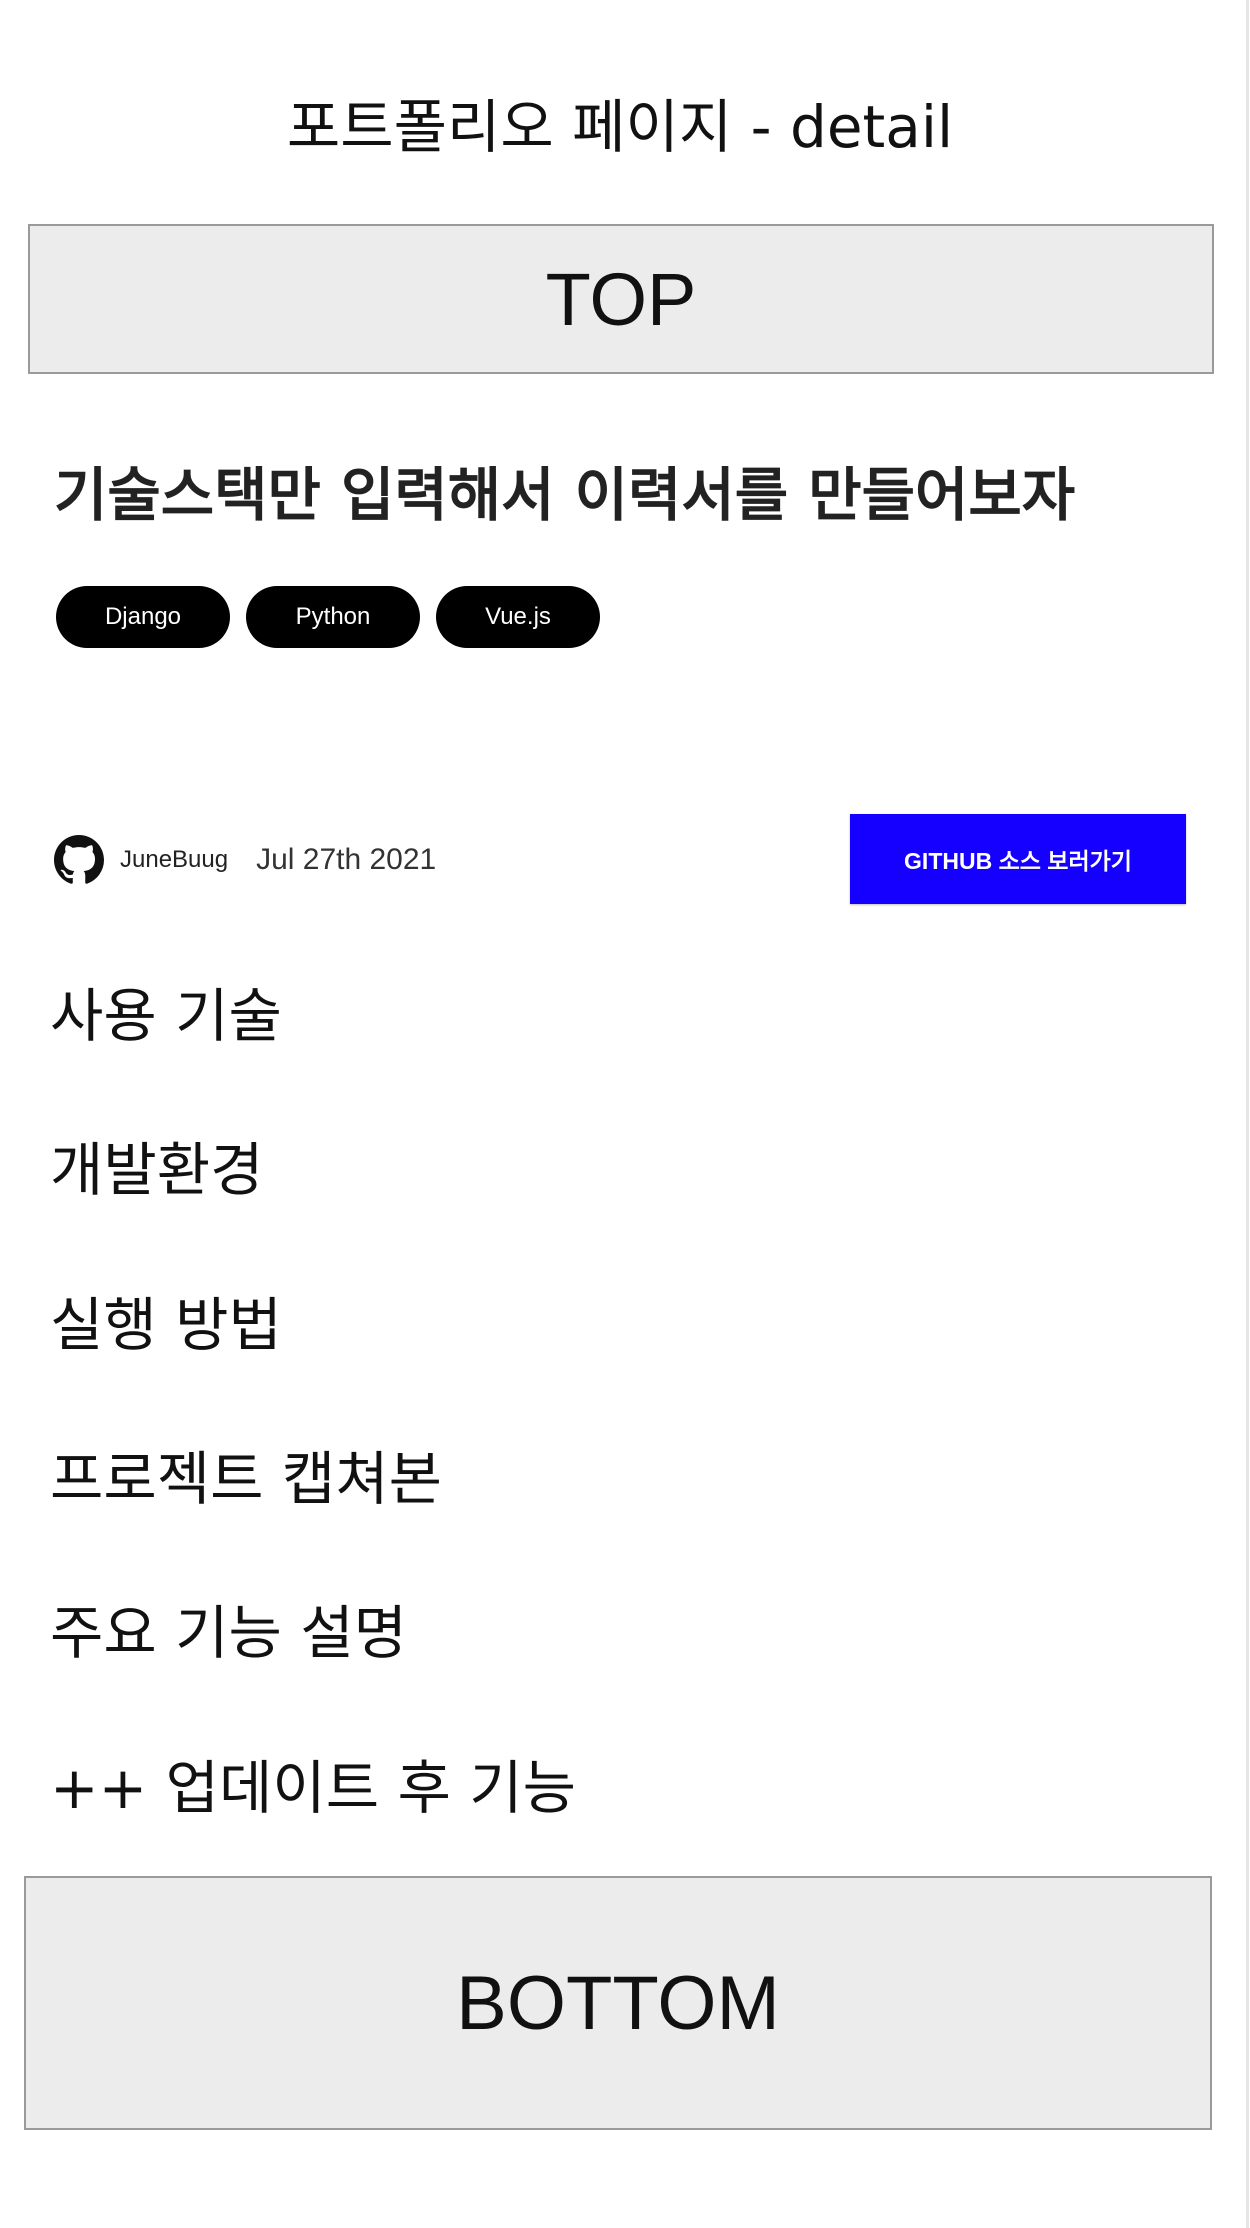 The width and height of the screenshot is (1250, 2228). What do you see at coordinates (166, 1325) in the screenshot?
I see `section-how-to-run: 실행 방법` at bounding box center [166, 1325].